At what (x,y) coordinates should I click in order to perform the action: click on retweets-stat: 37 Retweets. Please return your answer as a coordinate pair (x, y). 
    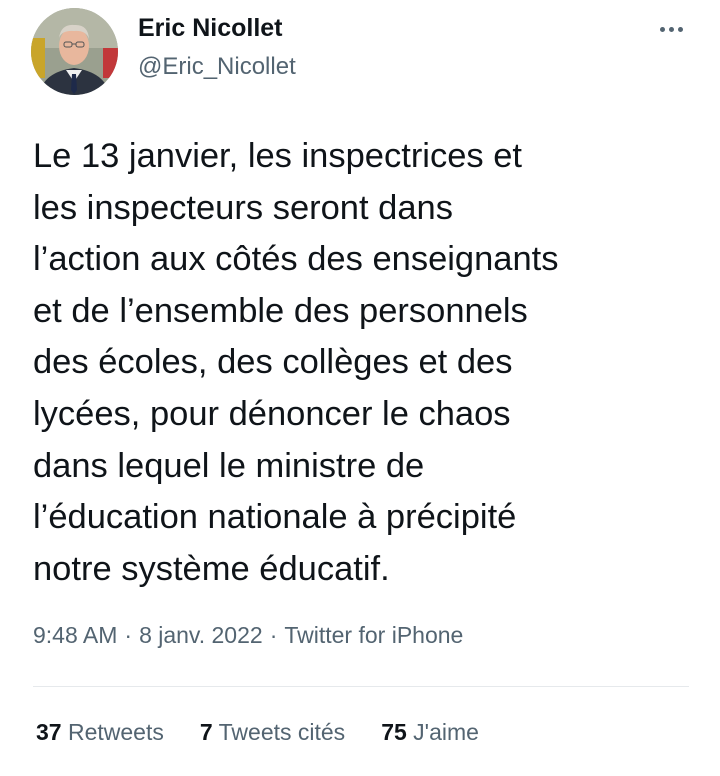
    Looking at the image, I should click on (100, 732).